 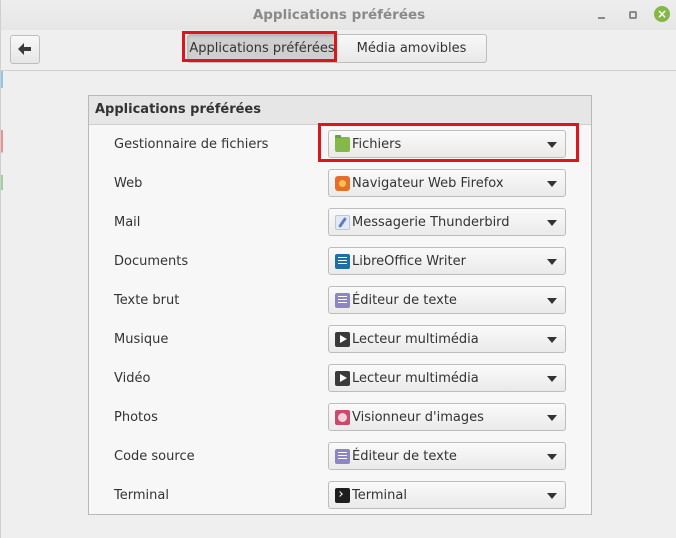 I want to click on select-value: LibreOffice Writer, so click(x=409, y=261).